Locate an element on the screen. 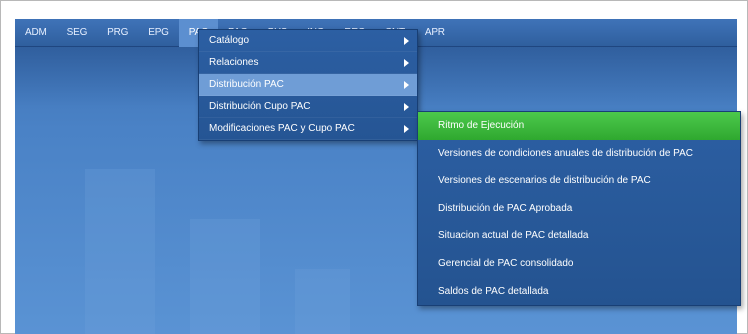 This screenshot has width=748, height=334. submenu-item-situacion-actual: Situacion actual de PAC detallada is located at coordinates (579, 236).